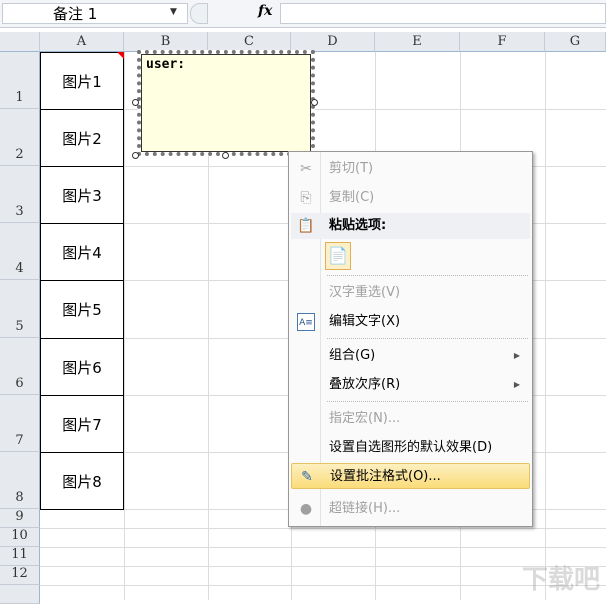  What do you see at coordinates (120, 55) in the screenshot?
I see `comment-indicator-icon` at bounding box center [120, 55].